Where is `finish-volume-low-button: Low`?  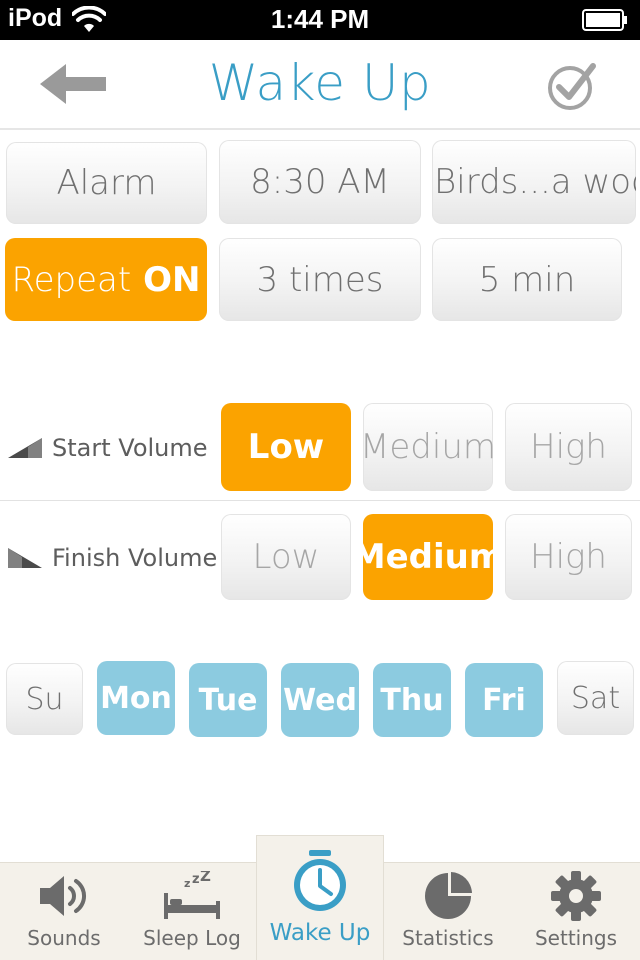
finish-volume-low-button: Low is located at coordinates (286, 557).